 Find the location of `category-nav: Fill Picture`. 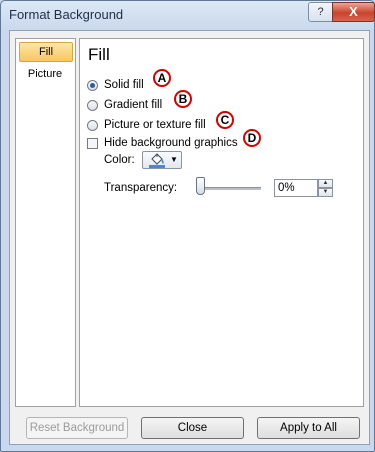

category-nav: Fill Picture is located at coordinates (45, 222).